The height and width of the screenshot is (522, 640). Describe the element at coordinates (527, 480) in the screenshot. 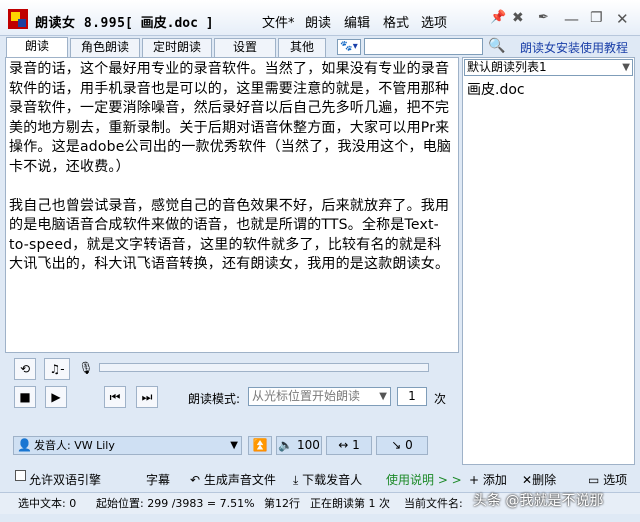

I see `delete-icon: ✕` at that location.